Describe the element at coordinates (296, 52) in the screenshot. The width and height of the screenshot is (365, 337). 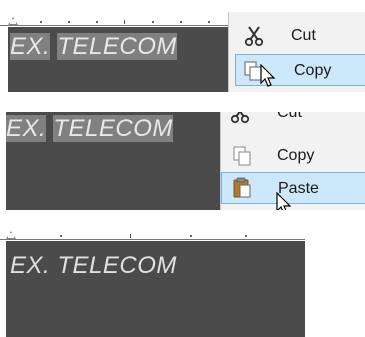
I see `context-menu: Cut Copy` at that location.